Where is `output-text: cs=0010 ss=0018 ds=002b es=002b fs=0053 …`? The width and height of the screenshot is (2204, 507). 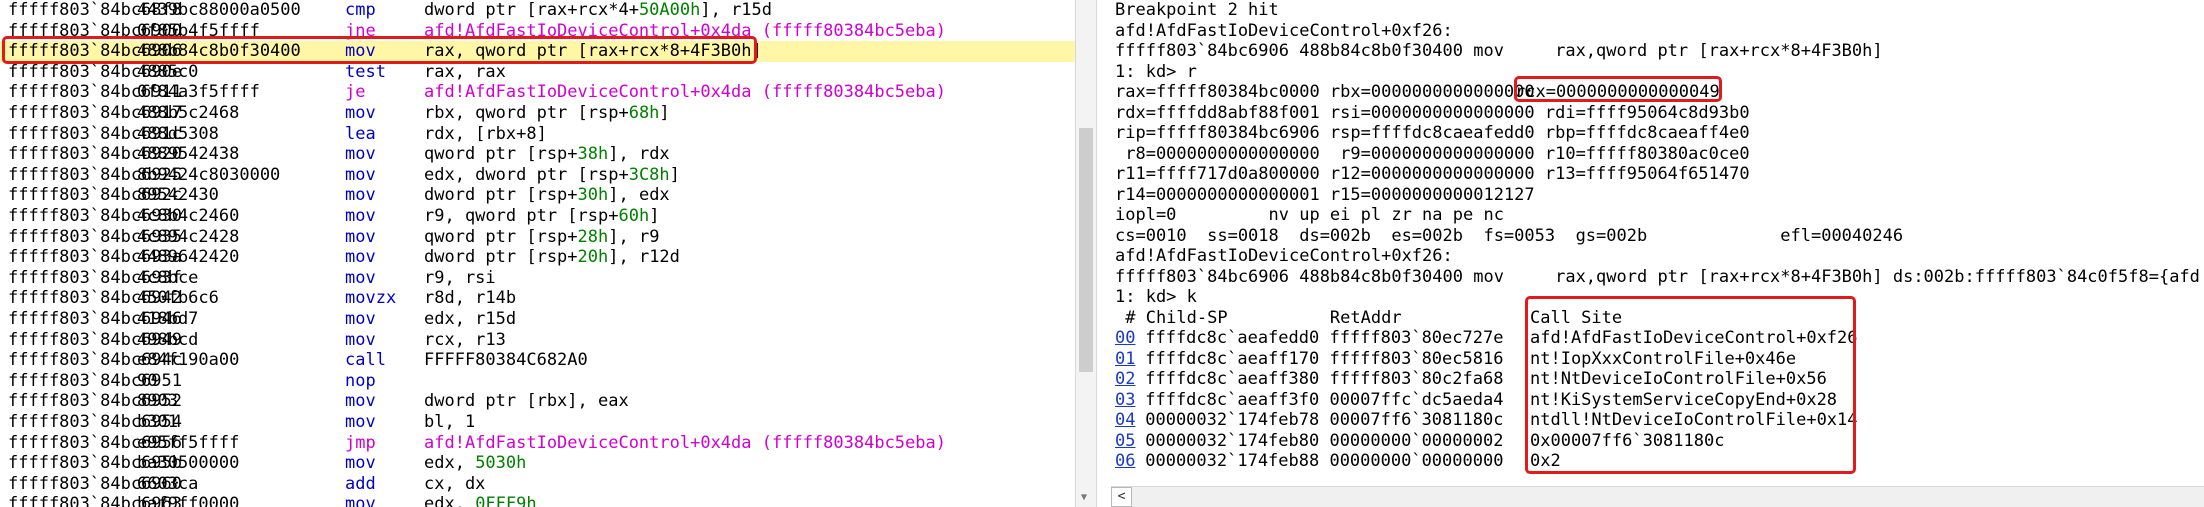 output-text: cs=0010 ss=0018 ds=002b es=002b fs=0053 … is located at coordinates (1509, 235).